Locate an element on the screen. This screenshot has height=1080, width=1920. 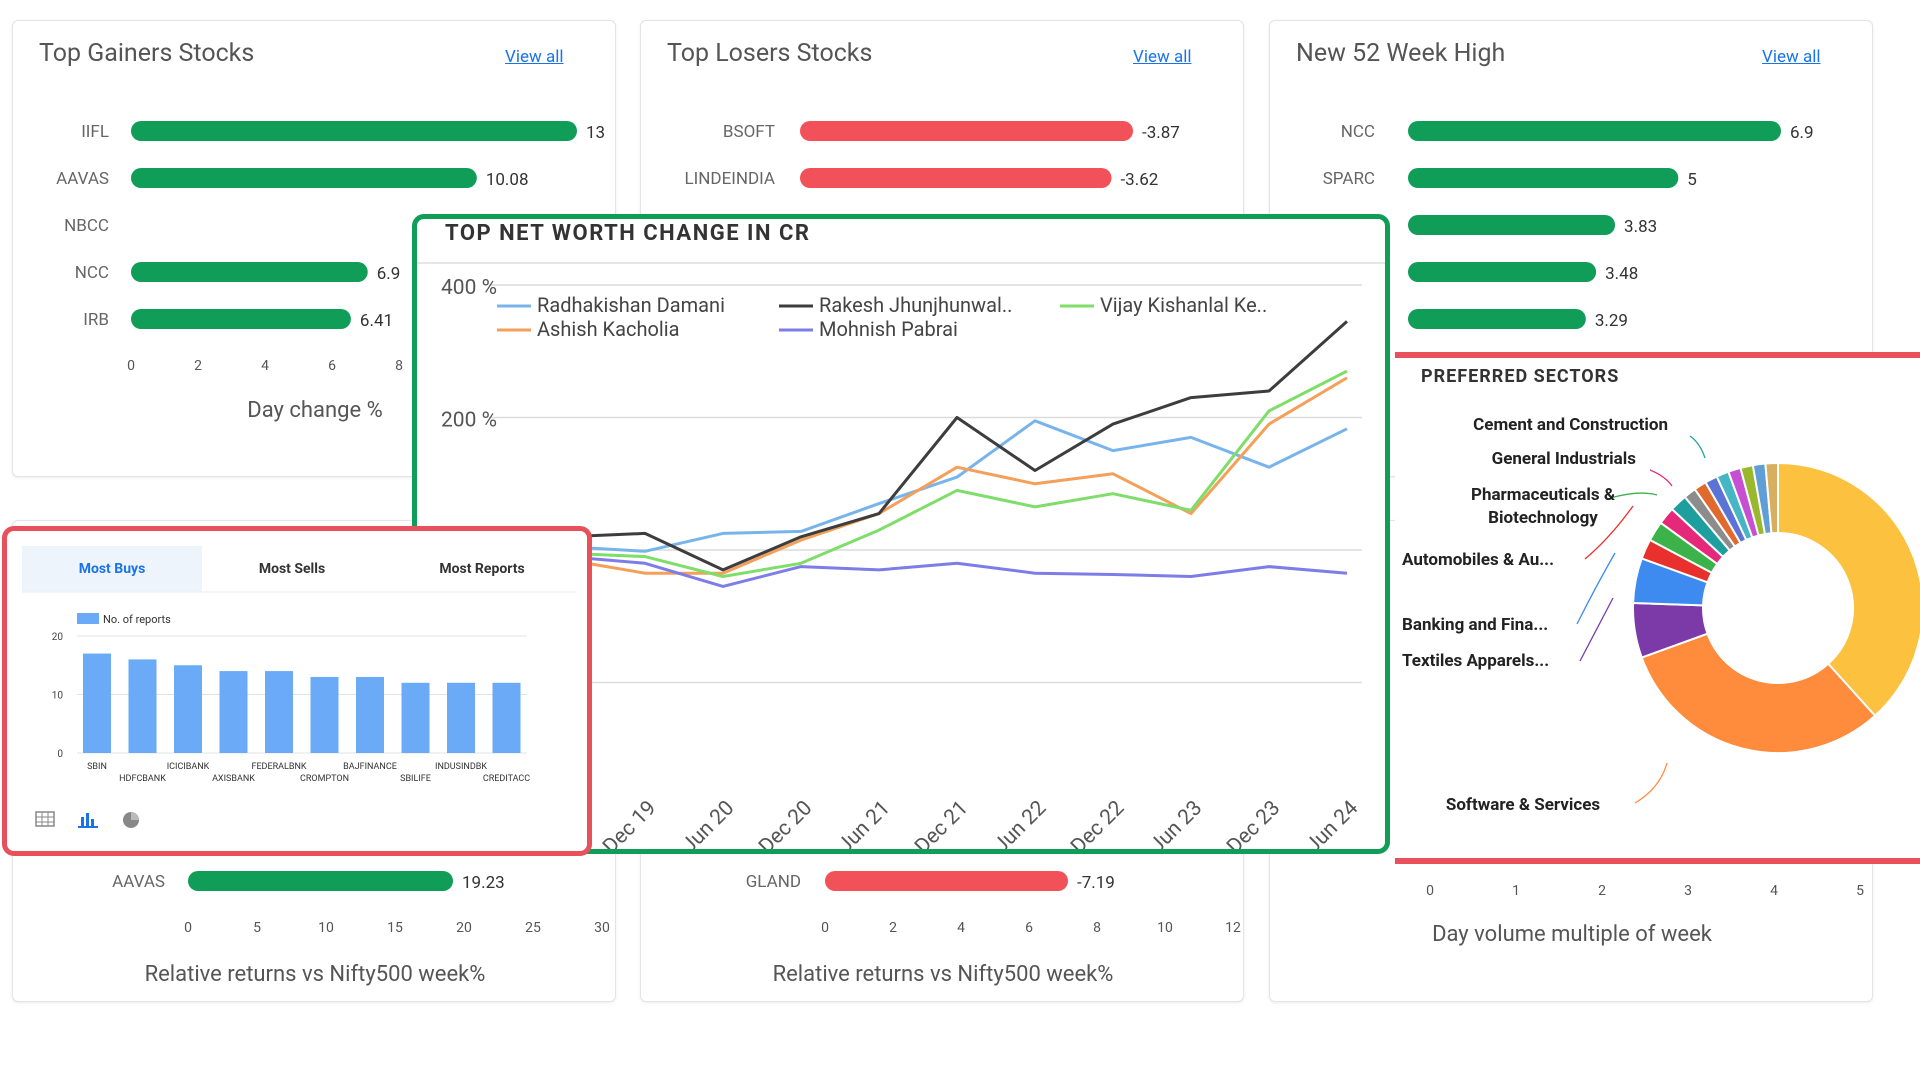
category-label: IIFL is located at coordinates (95, 132).